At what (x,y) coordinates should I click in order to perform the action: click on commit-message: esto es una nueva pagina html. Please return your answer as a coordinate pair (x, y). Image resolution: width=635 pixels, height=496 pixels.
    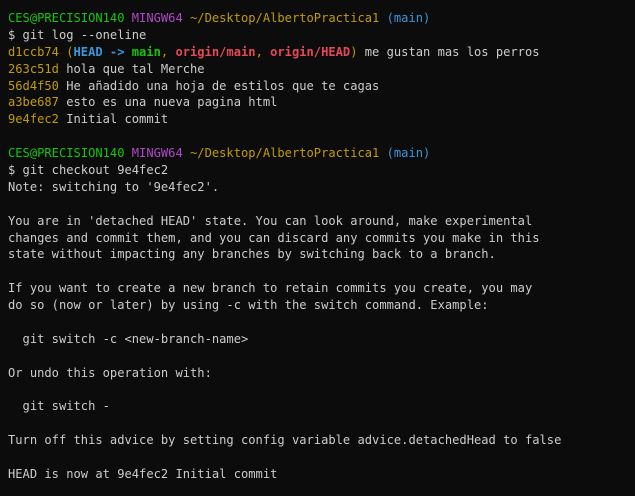
    Looking at the image, I should click on (172, 102).